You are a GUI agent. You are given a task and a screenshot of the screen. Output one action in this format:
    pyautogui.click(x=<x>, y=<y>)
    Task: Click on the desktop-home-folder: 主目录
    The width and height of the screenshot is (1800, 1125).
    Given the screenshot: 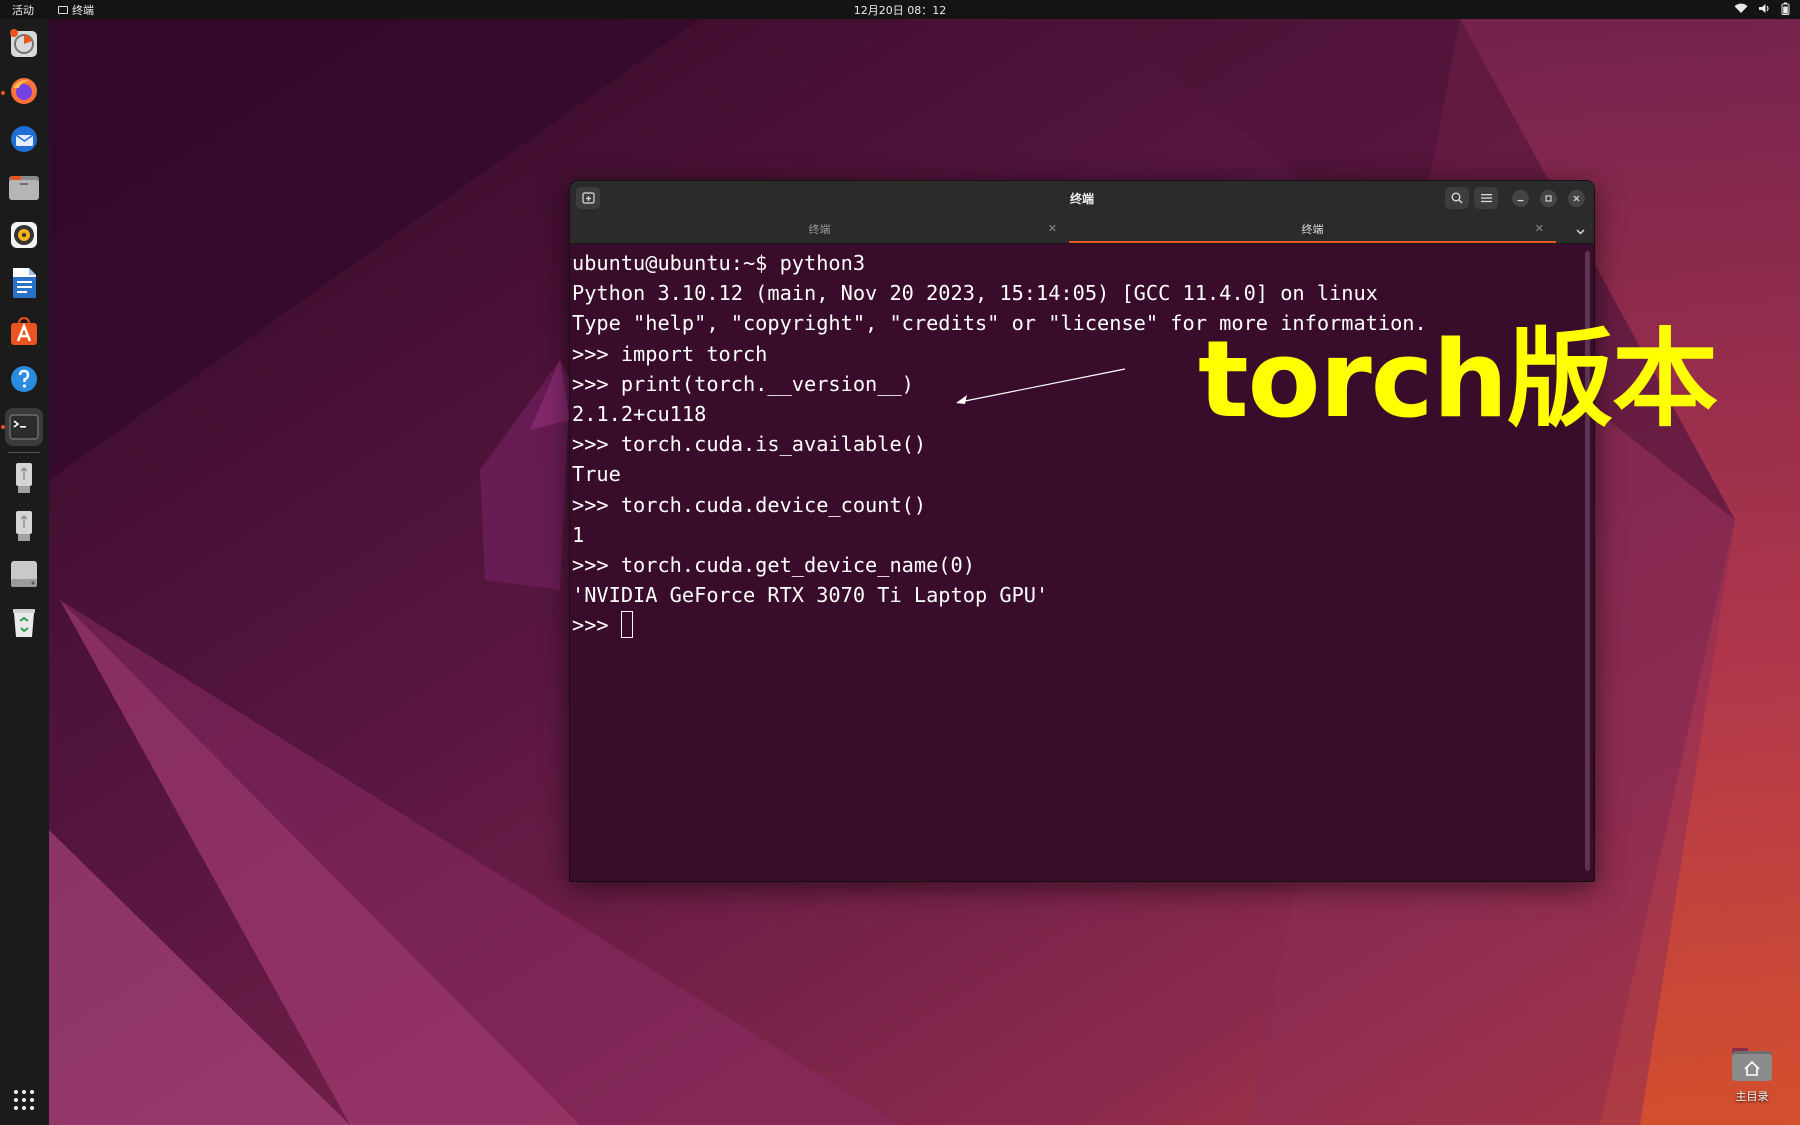 What is the action you would take?
    pyautogui.click(x=1752, y=1075)
    